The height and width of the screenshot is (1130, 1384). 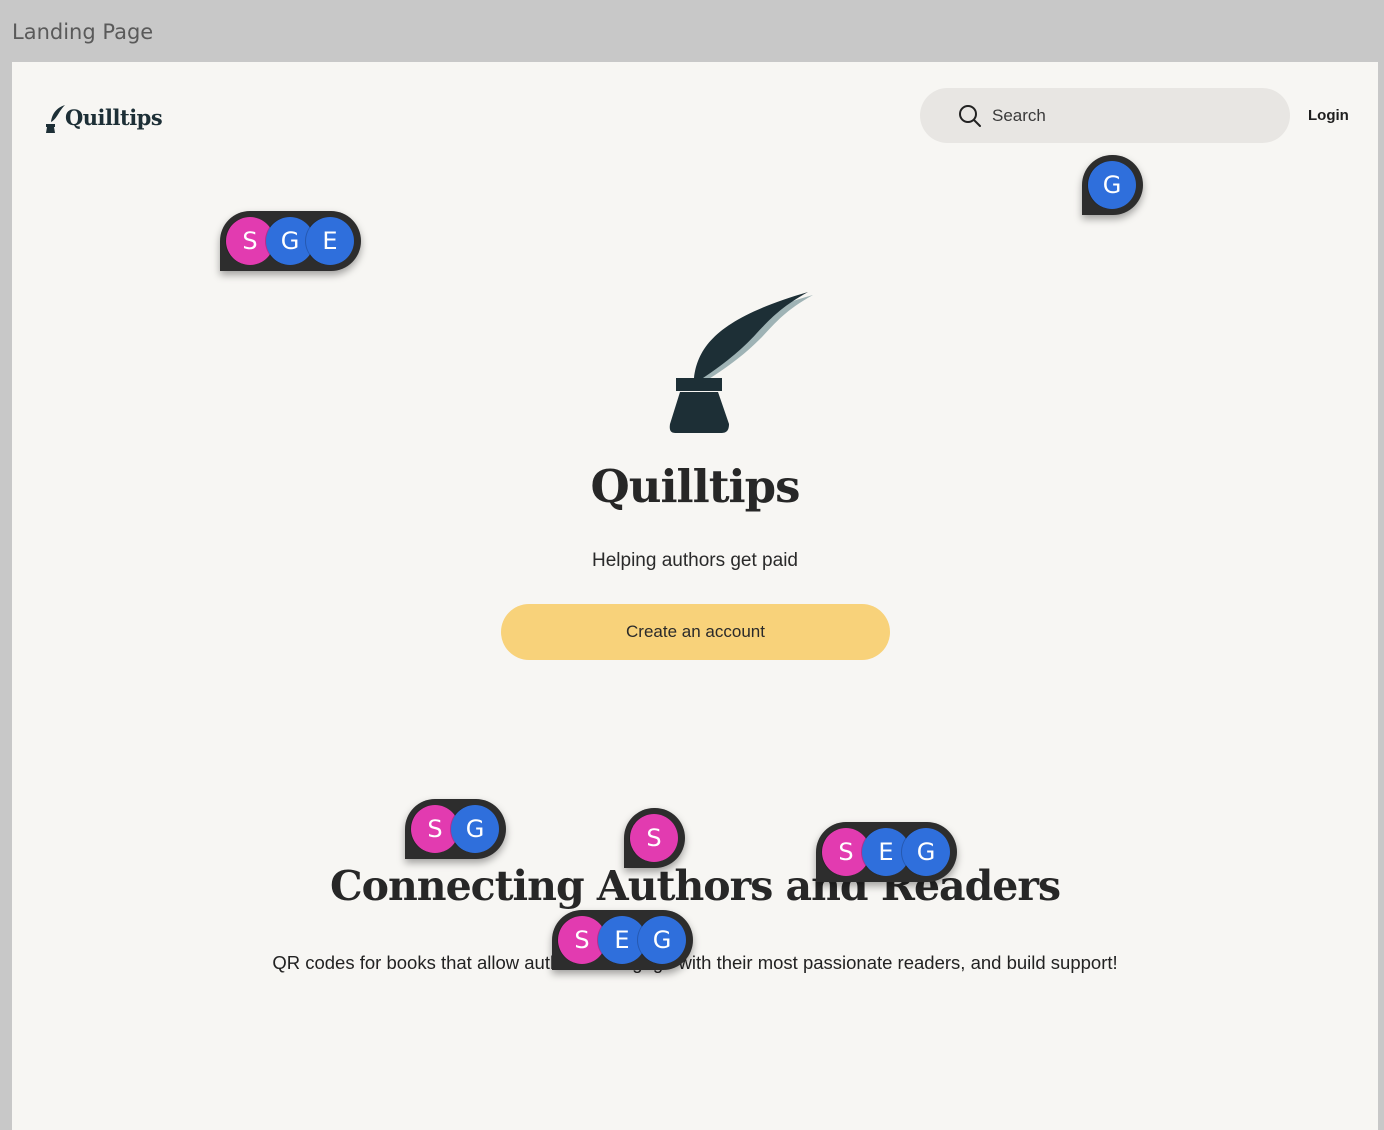 What do you see at coordinates (83, 32) in the screenshot?
I see `frame-title: Landing Page` at bounding box center [83, 32].